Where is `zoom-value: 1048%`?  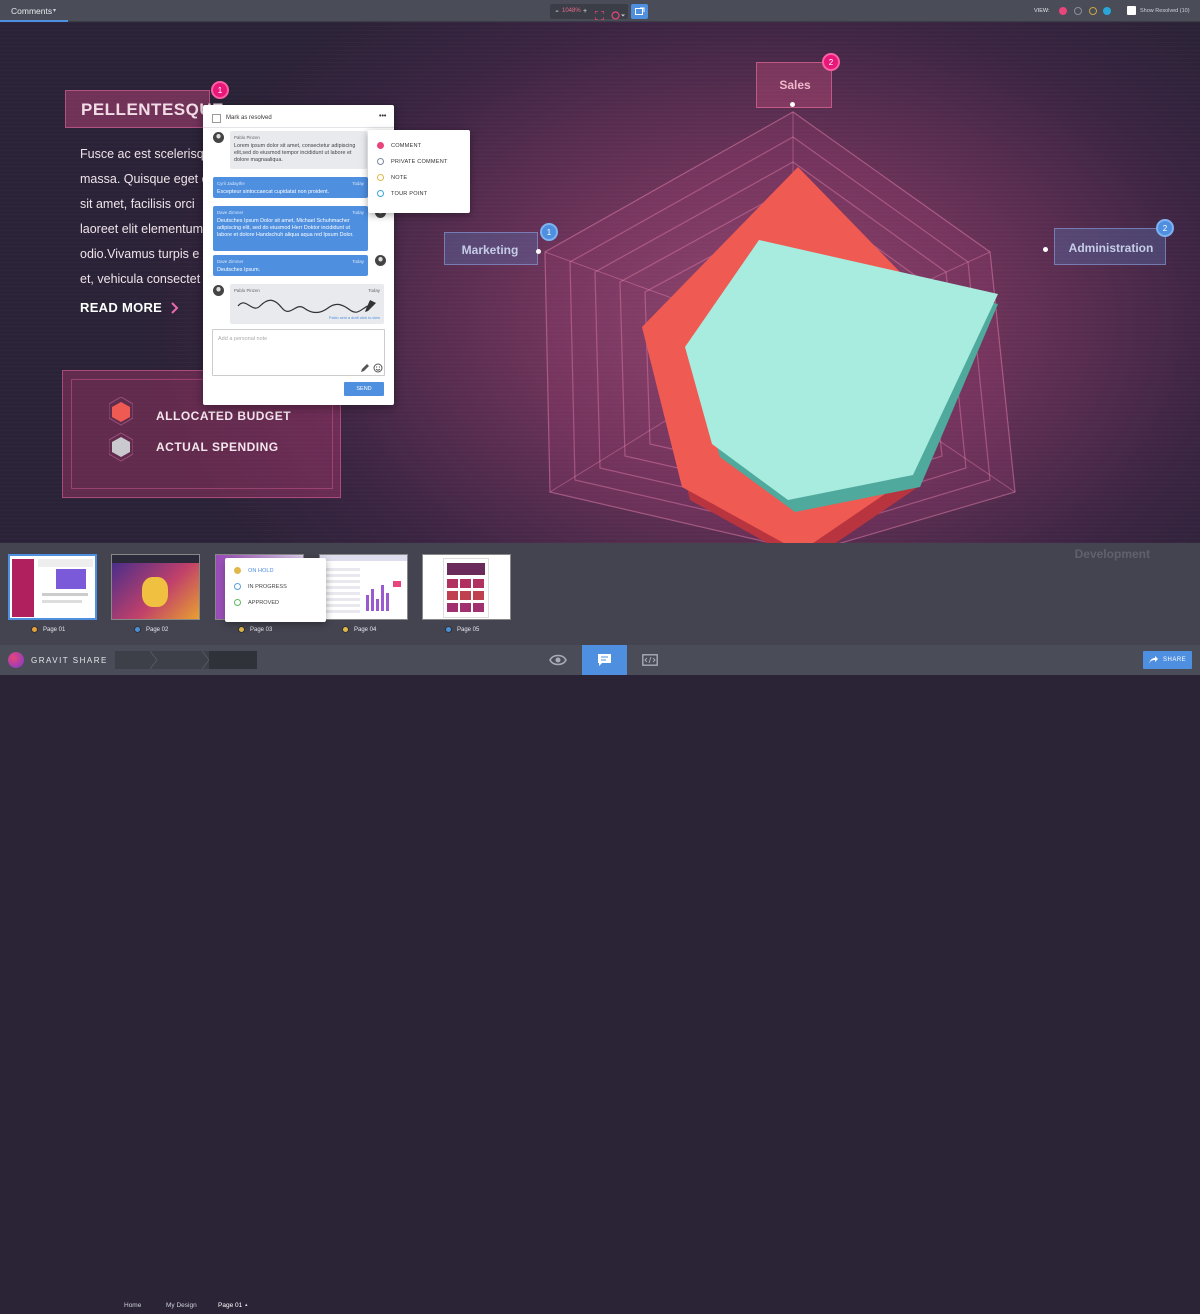
zoom-value: 1048% is located at coordinates (571, 11).